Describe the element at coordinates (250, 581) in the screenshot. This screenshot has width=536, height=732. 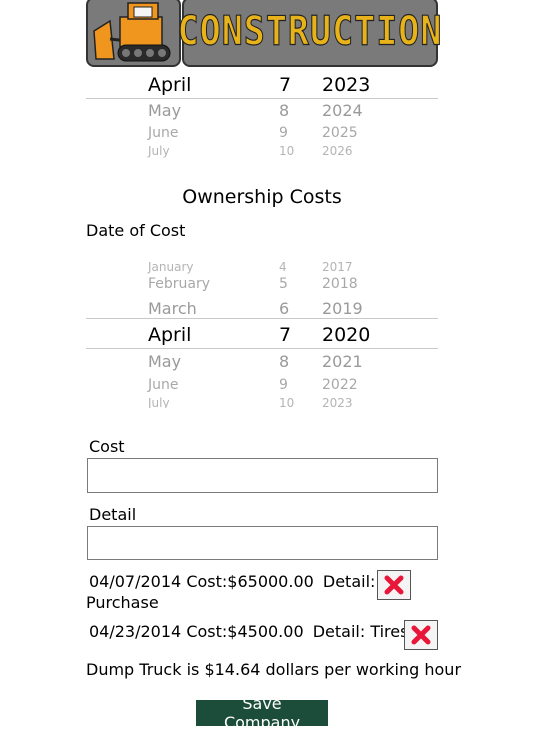
I see `entry-cost: Cost:$65000.00` at that location.